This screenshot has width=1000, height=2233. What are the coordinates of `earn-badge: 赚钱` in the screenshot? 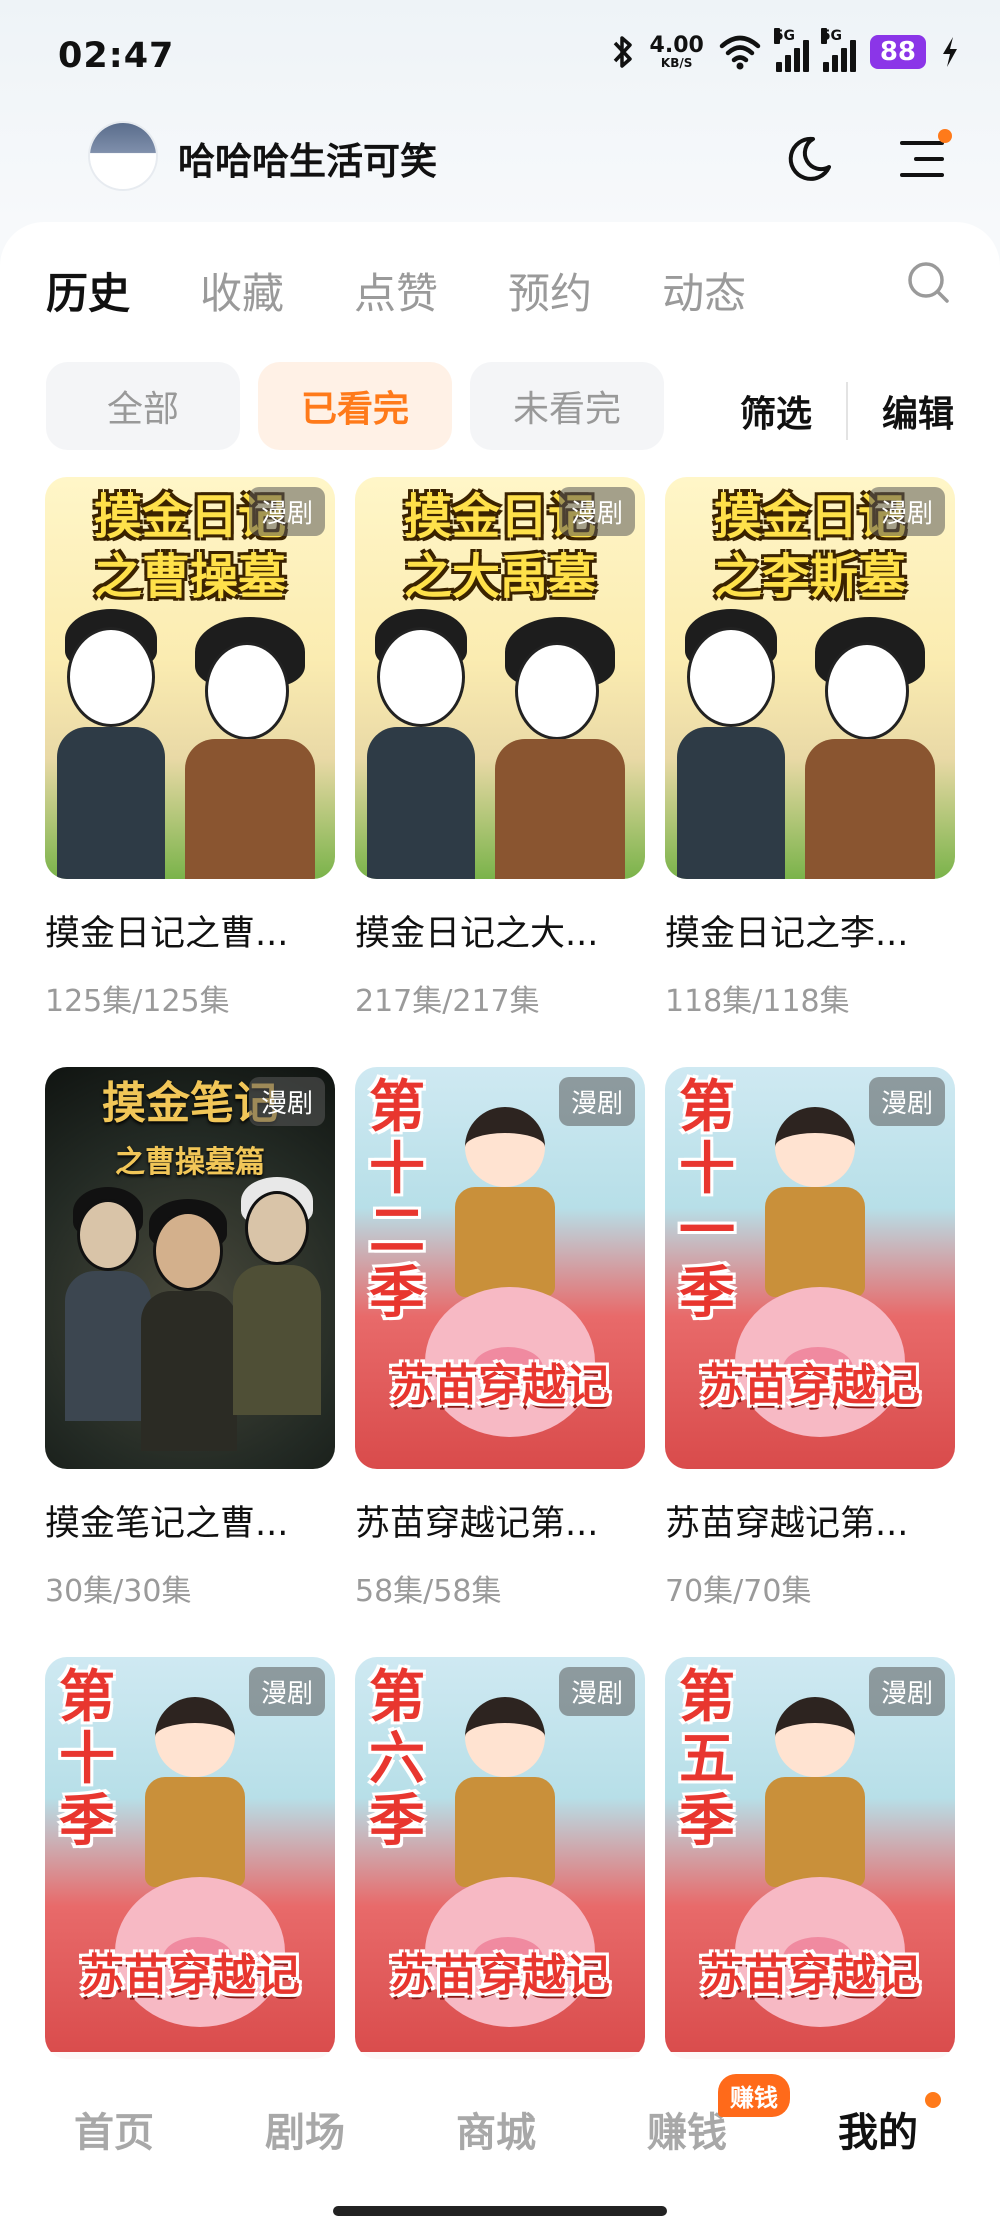 It's located at (754, 2095).